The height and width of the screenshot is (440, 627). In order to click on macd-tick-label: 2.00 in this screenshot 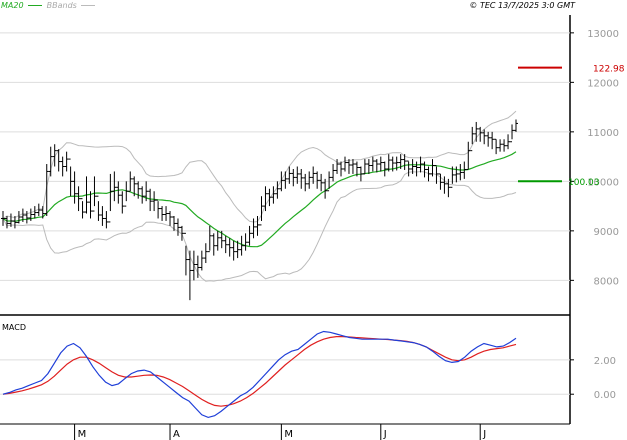, I will do `click(605, 361)`.